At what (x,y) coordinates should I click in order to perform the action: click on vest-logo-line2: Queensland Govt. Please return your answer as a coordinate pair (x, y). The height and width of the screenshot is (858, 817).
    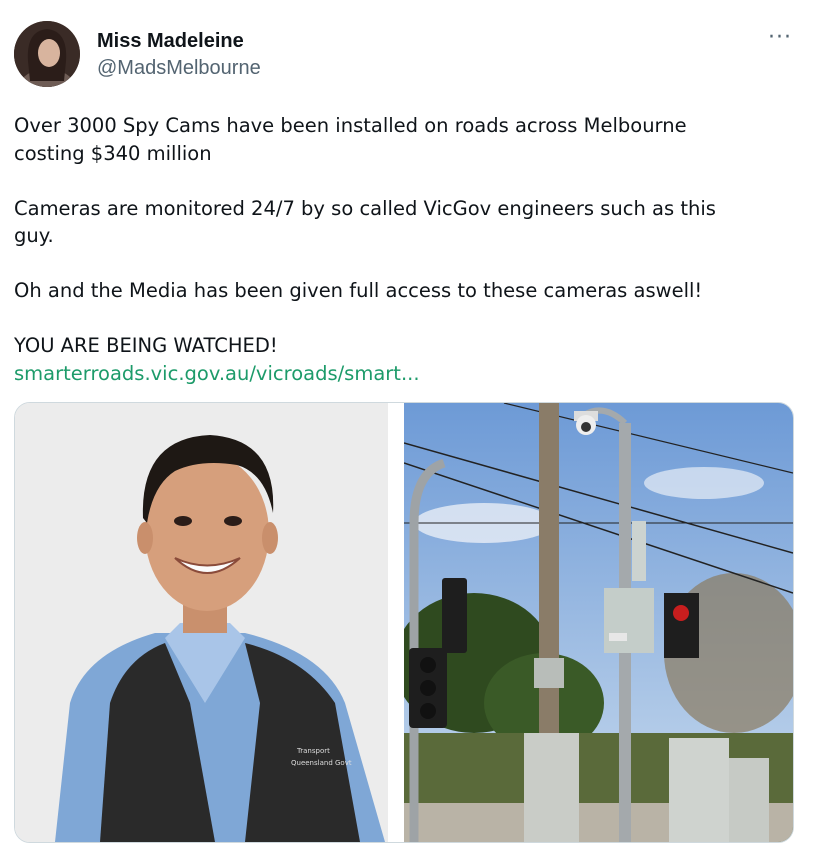
    Looking at the image, I should click on (321, 763).